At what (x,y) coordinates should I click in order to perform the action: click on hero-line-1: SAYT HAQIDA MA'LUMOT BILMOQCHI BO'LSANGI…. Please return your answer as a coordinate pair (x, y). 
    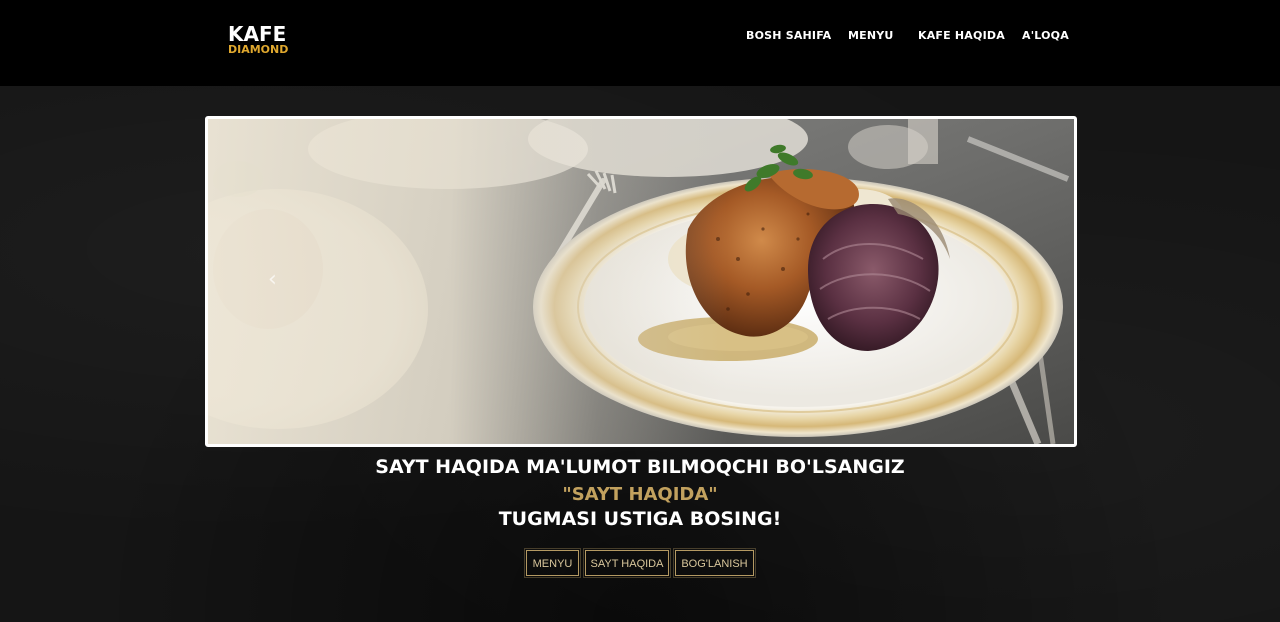
    Looking at the image, I should click on (640, 467).